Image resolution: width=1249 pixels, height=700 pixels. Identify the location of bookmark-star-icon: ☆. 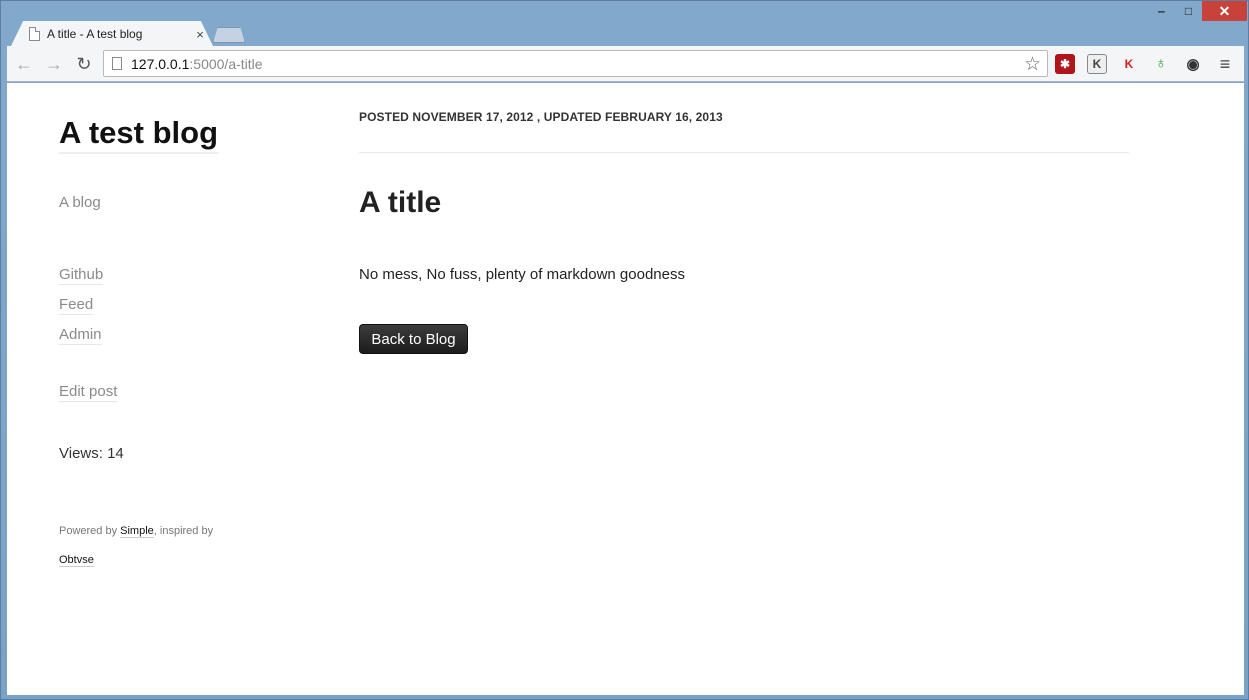
(1032, 64).